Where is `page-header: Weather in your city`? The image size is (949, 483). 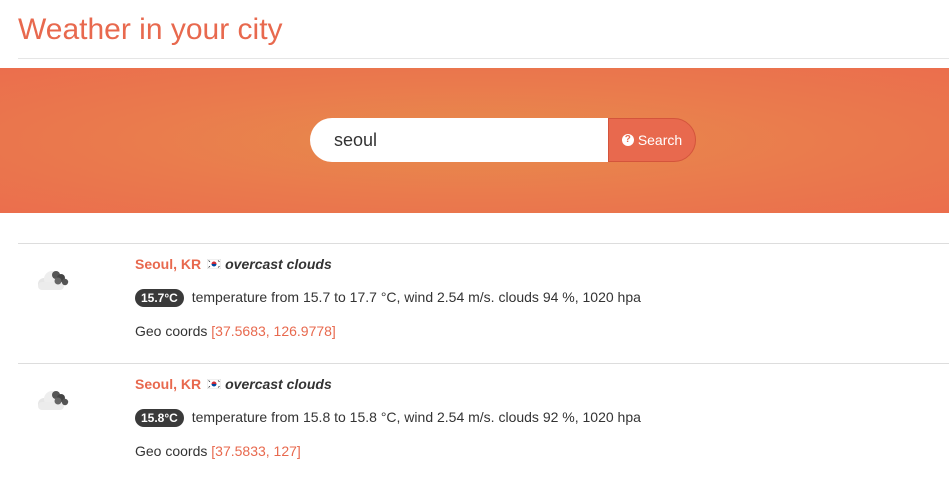 page-header: Weather in your city is located at coordinates (483, 29).